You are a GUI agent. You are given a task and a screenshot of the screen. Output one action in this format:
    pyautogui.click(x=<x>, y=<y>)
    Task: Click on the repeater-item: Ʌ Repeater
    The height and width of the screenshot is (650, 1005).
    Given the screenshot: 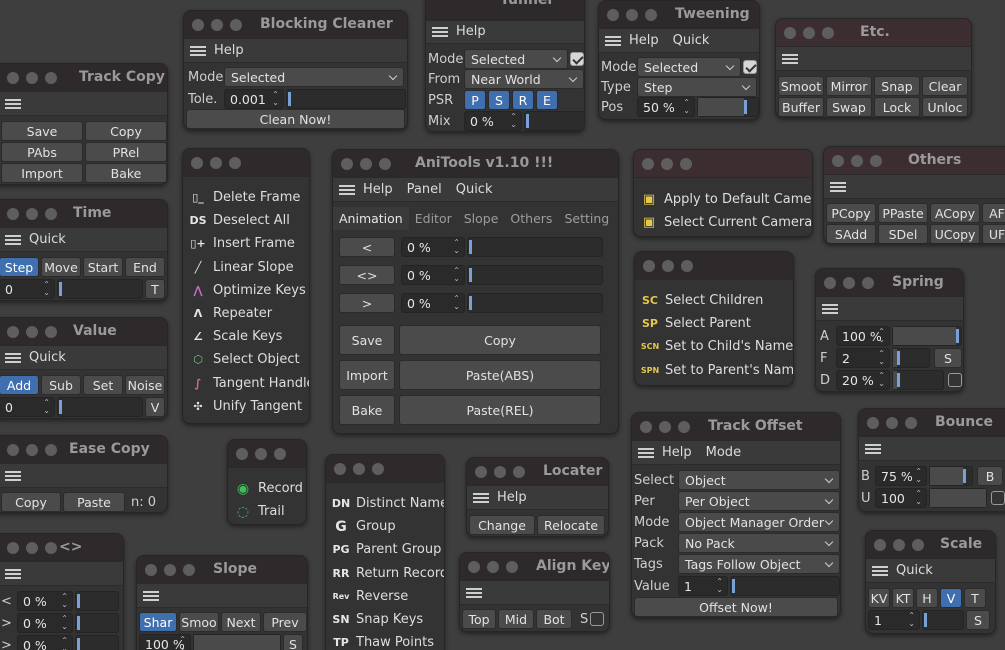 What is the action you would take?
    pyautogui.click(x=246, y=313)
    